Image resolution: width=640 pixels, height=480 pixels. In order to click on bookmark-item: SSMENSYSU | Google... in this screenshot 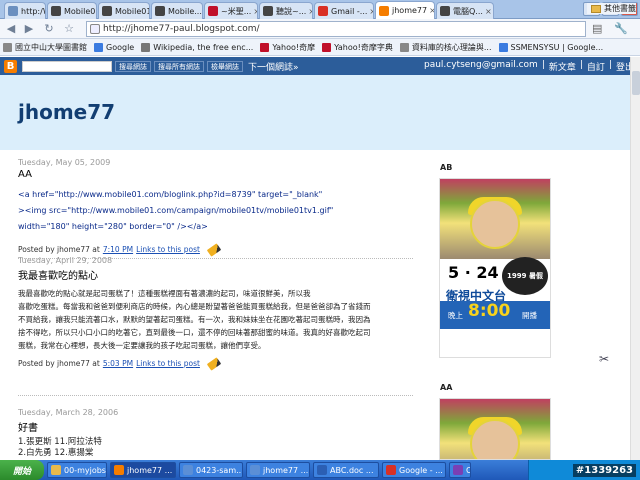, I will do `click(550, 47)`.